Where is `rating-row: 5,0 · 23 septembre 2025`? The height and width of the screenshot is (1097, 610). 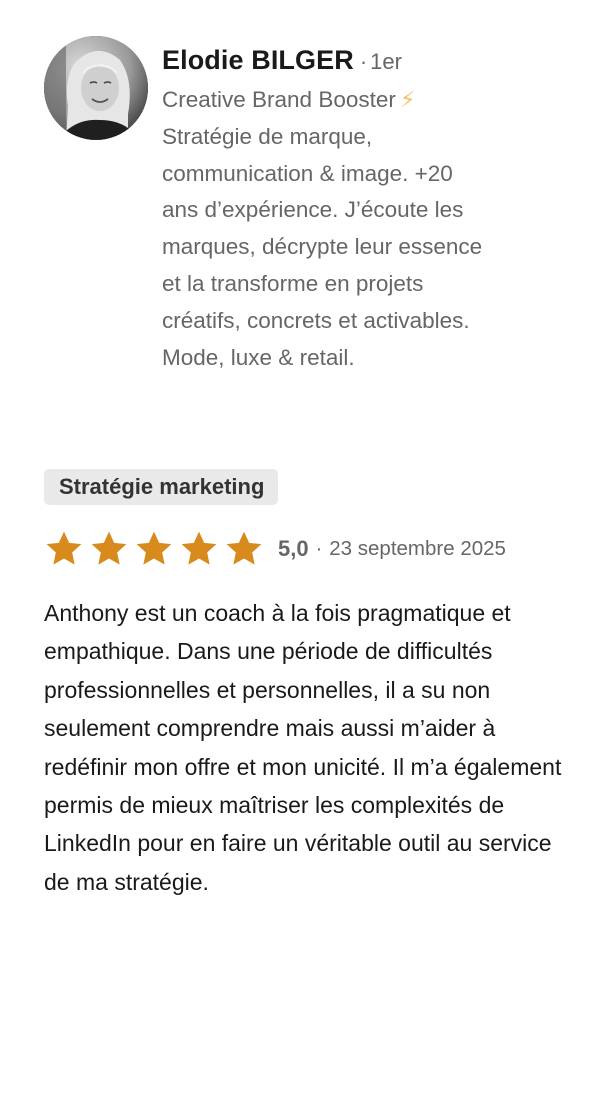
rating-row: 5,0 · 23 septembre 2025 is located at coordinates (275, 549).